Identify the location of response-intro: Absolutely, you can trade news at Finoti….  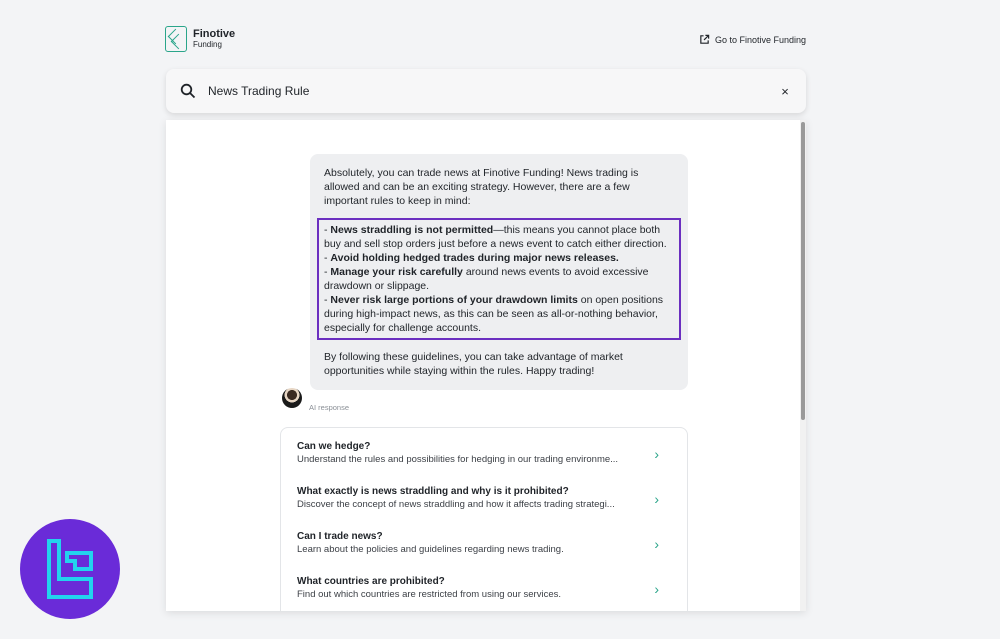
(481, 187).